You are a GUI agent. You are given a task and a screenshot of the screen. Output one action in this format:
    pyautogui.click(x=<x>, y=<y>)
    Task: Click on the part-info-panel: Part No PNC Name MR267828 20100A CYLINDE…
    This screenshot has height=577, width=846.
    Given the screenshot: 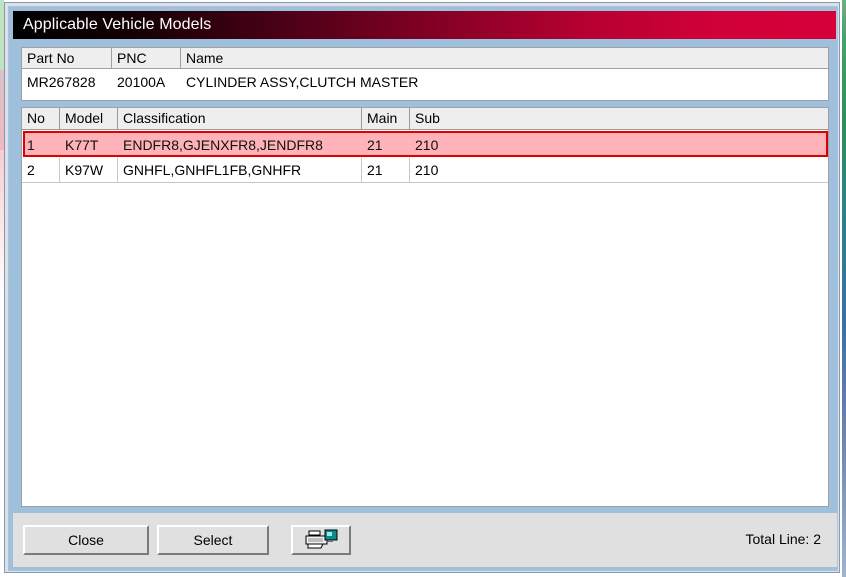 What is the action you would take?
    pyautogui.click(x=425, y=74)
    